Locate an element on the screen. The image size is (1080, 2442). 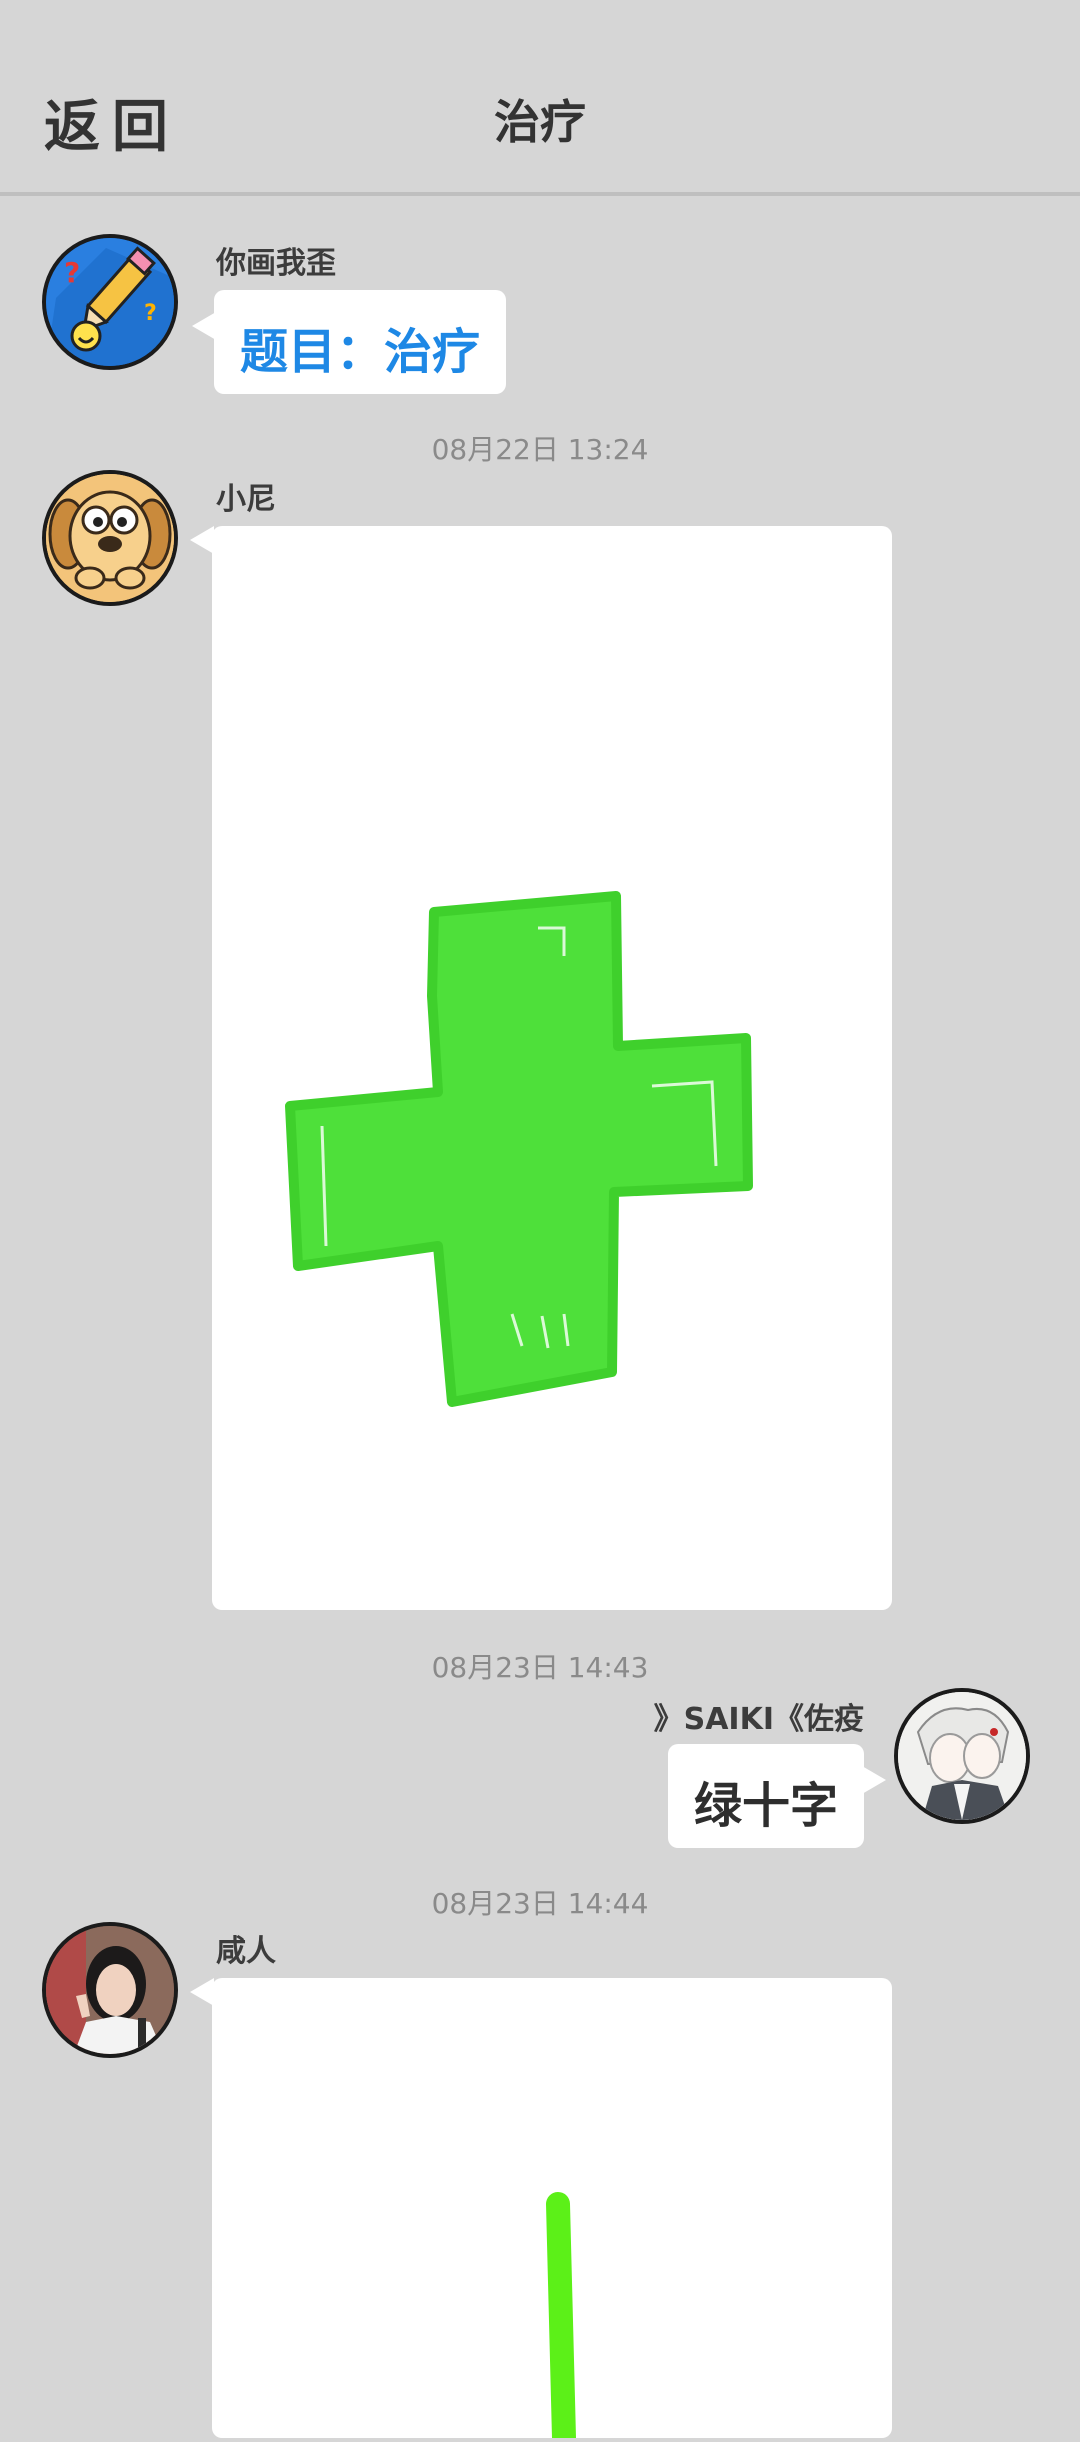
timestamp: 08月23日 14:43 is located at coordinates (540, 1667).